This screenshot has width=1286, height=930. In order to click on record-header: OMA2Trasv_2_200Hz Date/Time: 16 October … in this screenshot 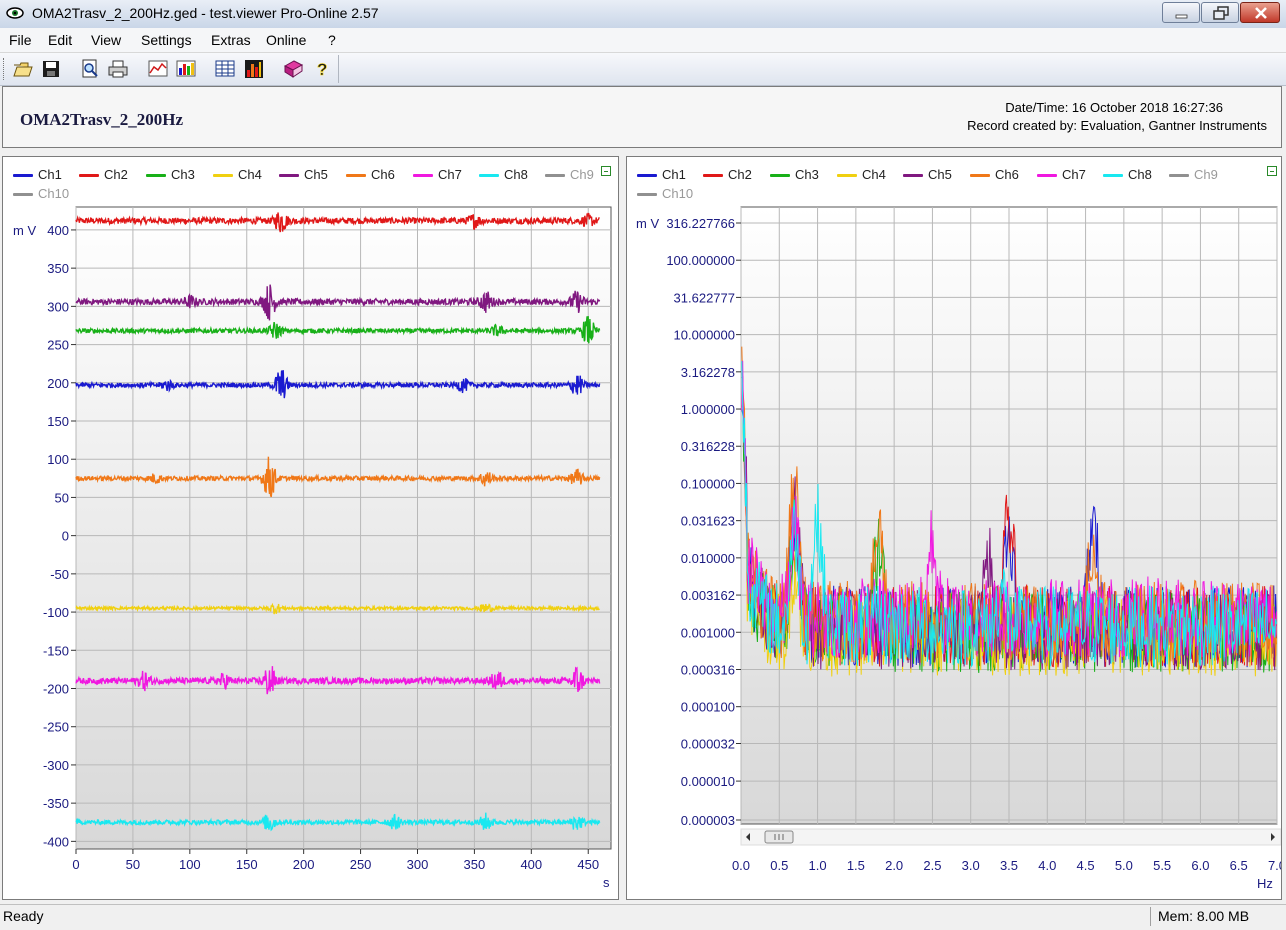, I will do `click(642, 117)`.